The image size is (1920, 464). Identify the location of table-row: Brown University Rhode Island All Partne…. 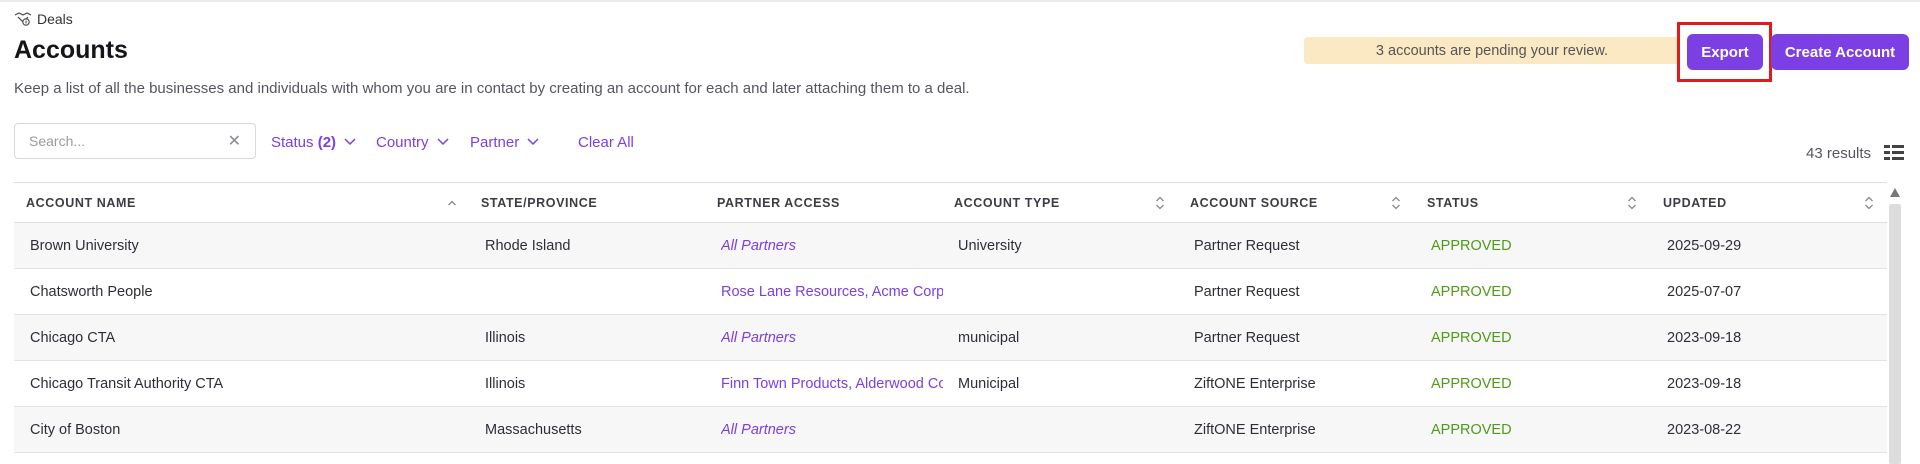
(950, 246).